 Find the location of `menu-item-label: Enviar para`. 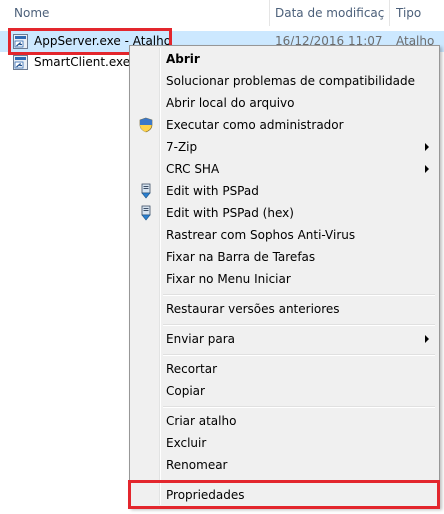

menu-item-label: Enviar para is located at coordinates (200, 339).